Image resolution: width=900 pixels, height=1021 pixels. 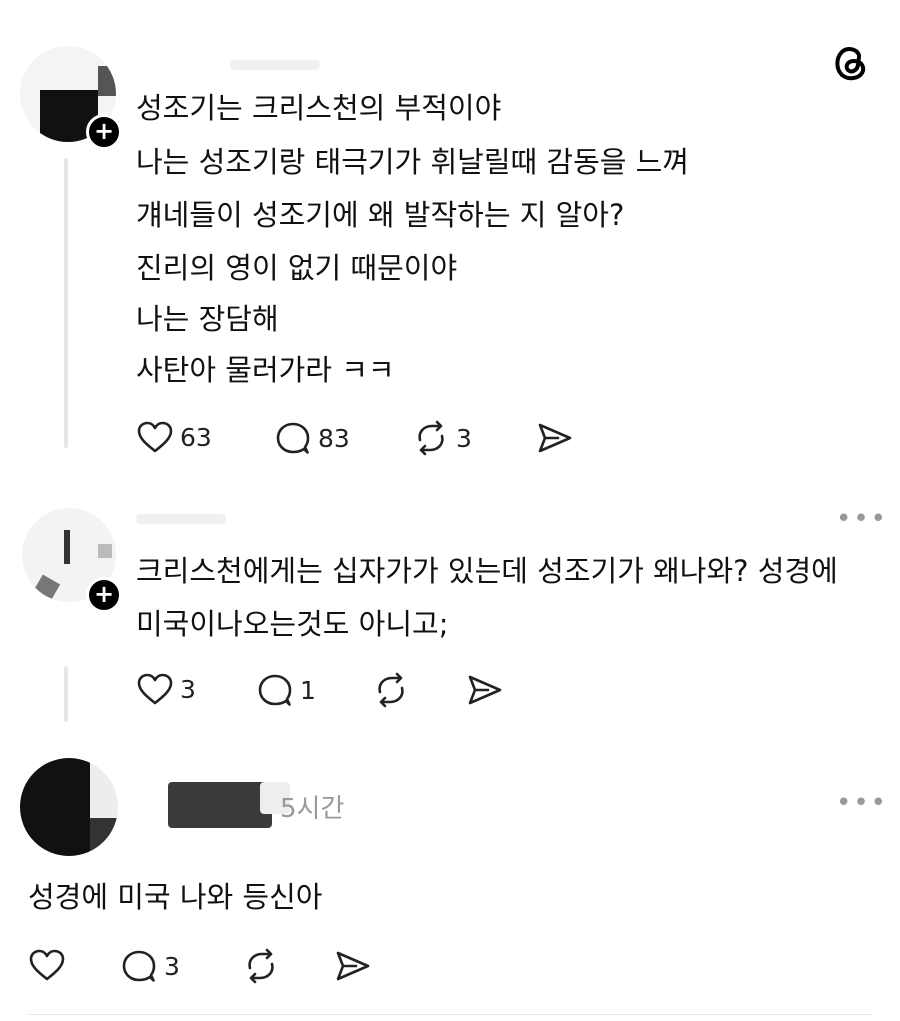 I want to click on like-count: 63, so click(x=196, y=437).